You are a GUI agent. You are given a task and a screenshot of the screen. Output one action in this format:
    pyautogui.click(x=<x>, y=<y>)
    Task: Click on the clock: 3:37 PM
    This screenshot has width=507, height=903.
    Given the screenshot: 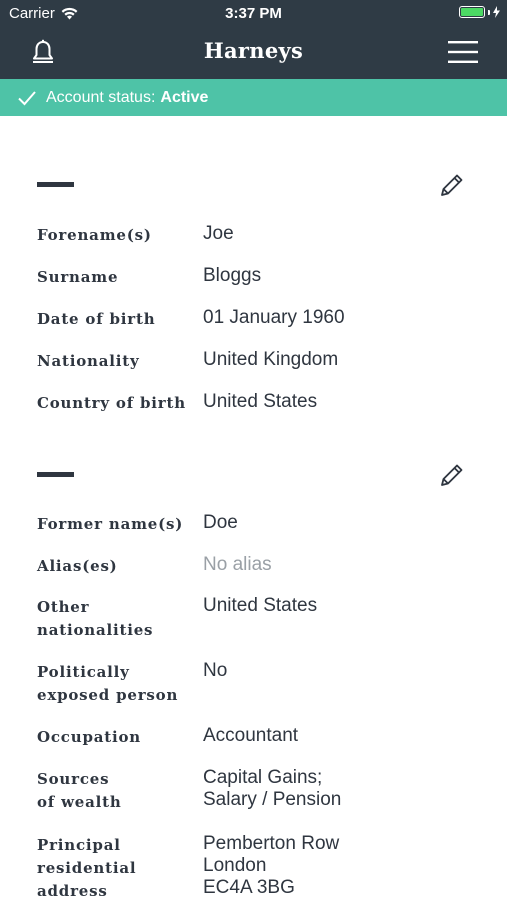 What is the action you would take?
    pyautogui.click(x=253, y=13)
    